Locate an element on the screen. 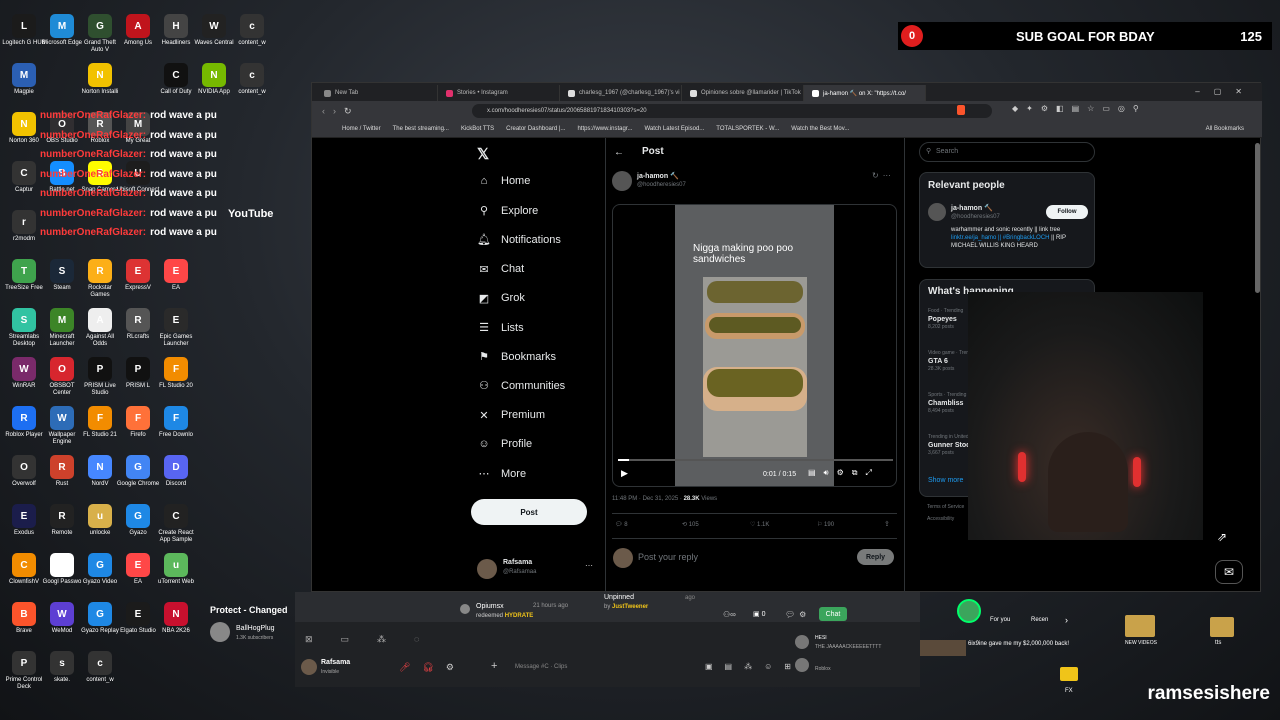  share-icon: ⇪ is located at coordinates (887, 524).